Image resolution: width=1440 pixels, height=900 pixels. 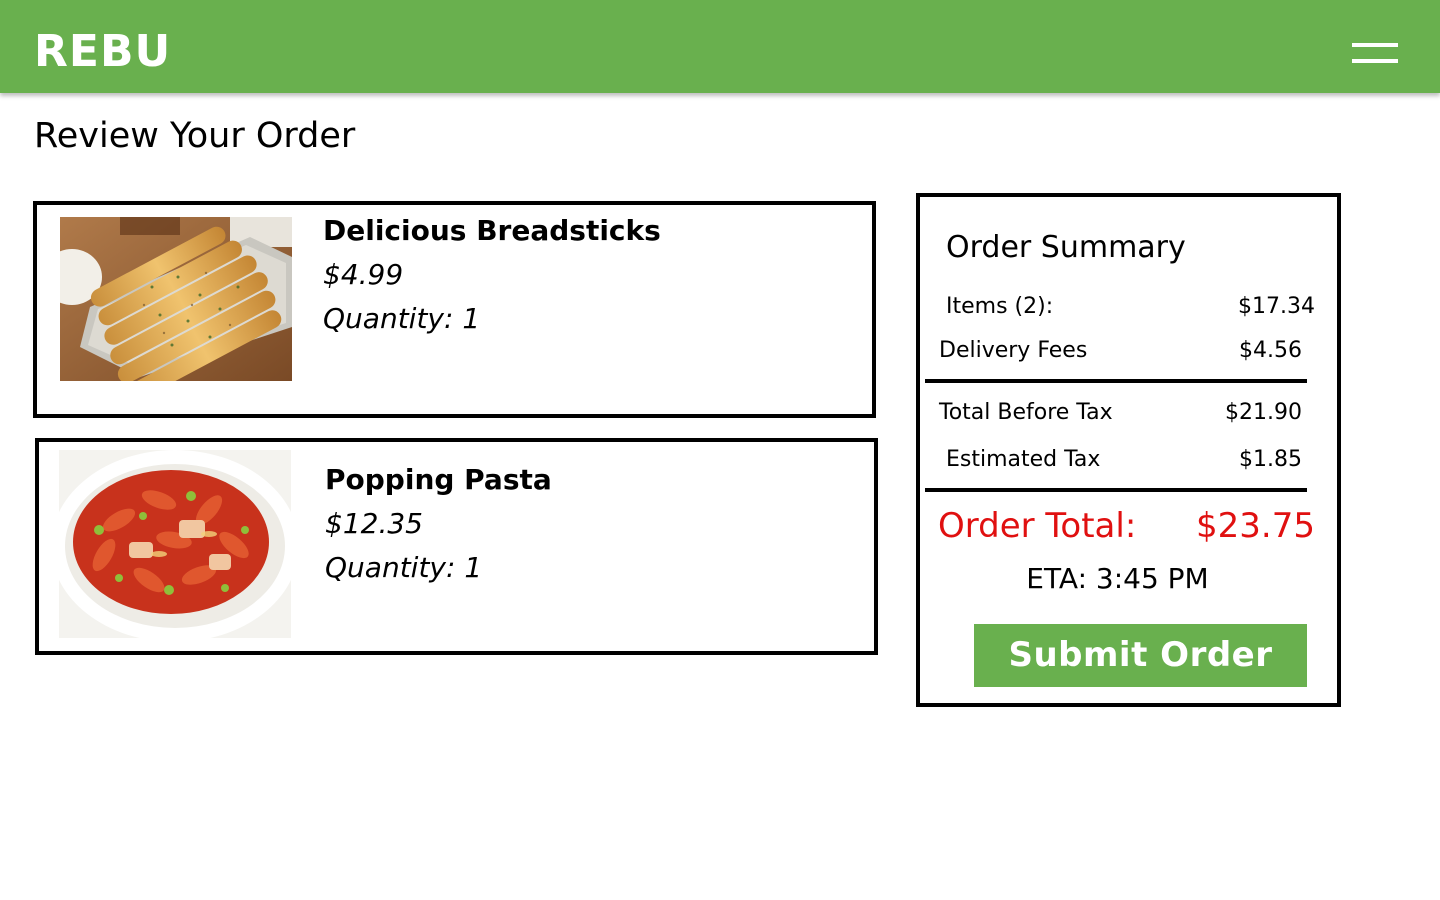 I want to click on estimated-tax-label: Estimated Tax, so click(x=1023, y=459).